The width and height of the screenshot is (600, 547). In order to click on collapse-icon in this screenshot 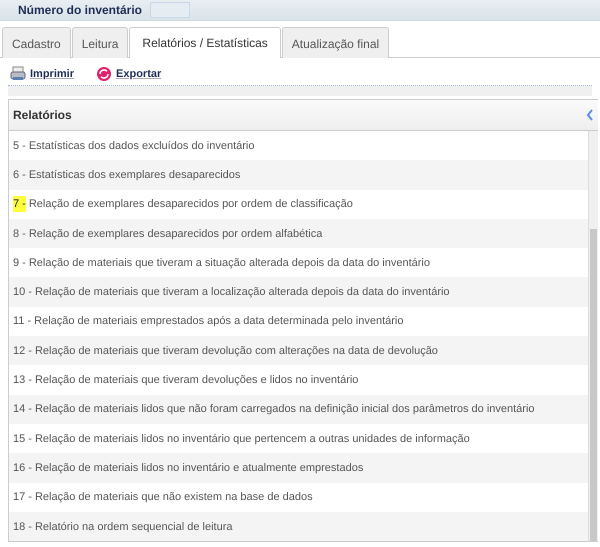, I will do `click(590, 115)`.